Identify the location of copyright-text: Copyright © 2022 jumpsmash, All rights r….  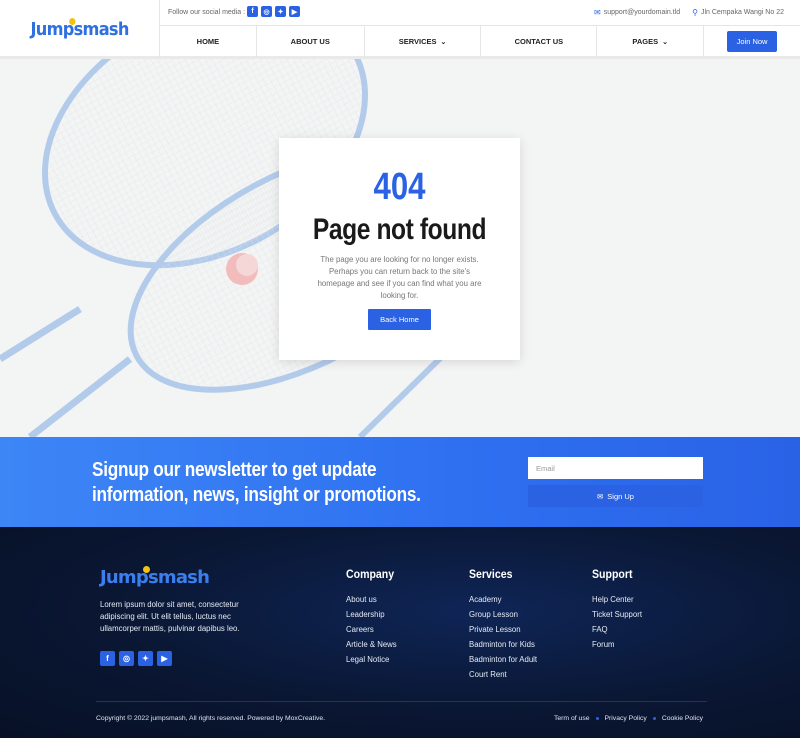
(211, 718).